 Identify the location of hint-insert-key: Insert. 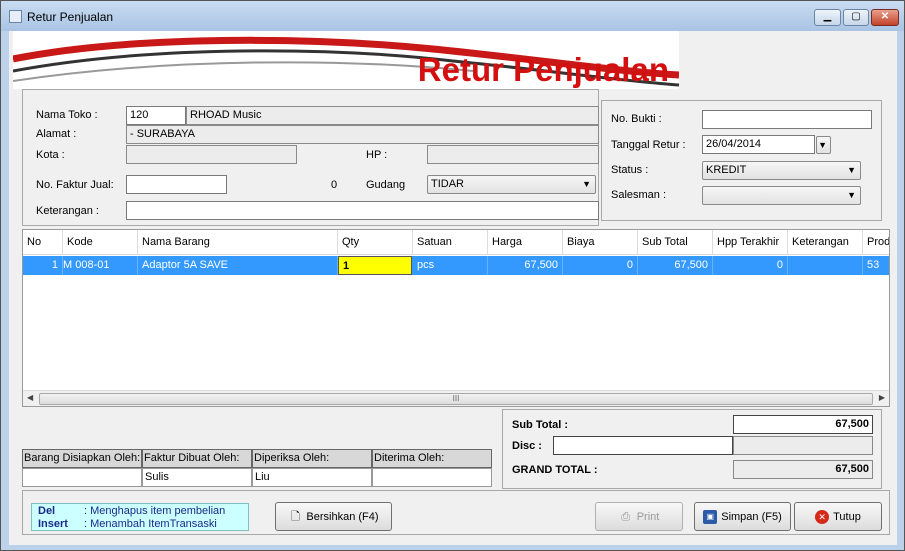
(53, 524).